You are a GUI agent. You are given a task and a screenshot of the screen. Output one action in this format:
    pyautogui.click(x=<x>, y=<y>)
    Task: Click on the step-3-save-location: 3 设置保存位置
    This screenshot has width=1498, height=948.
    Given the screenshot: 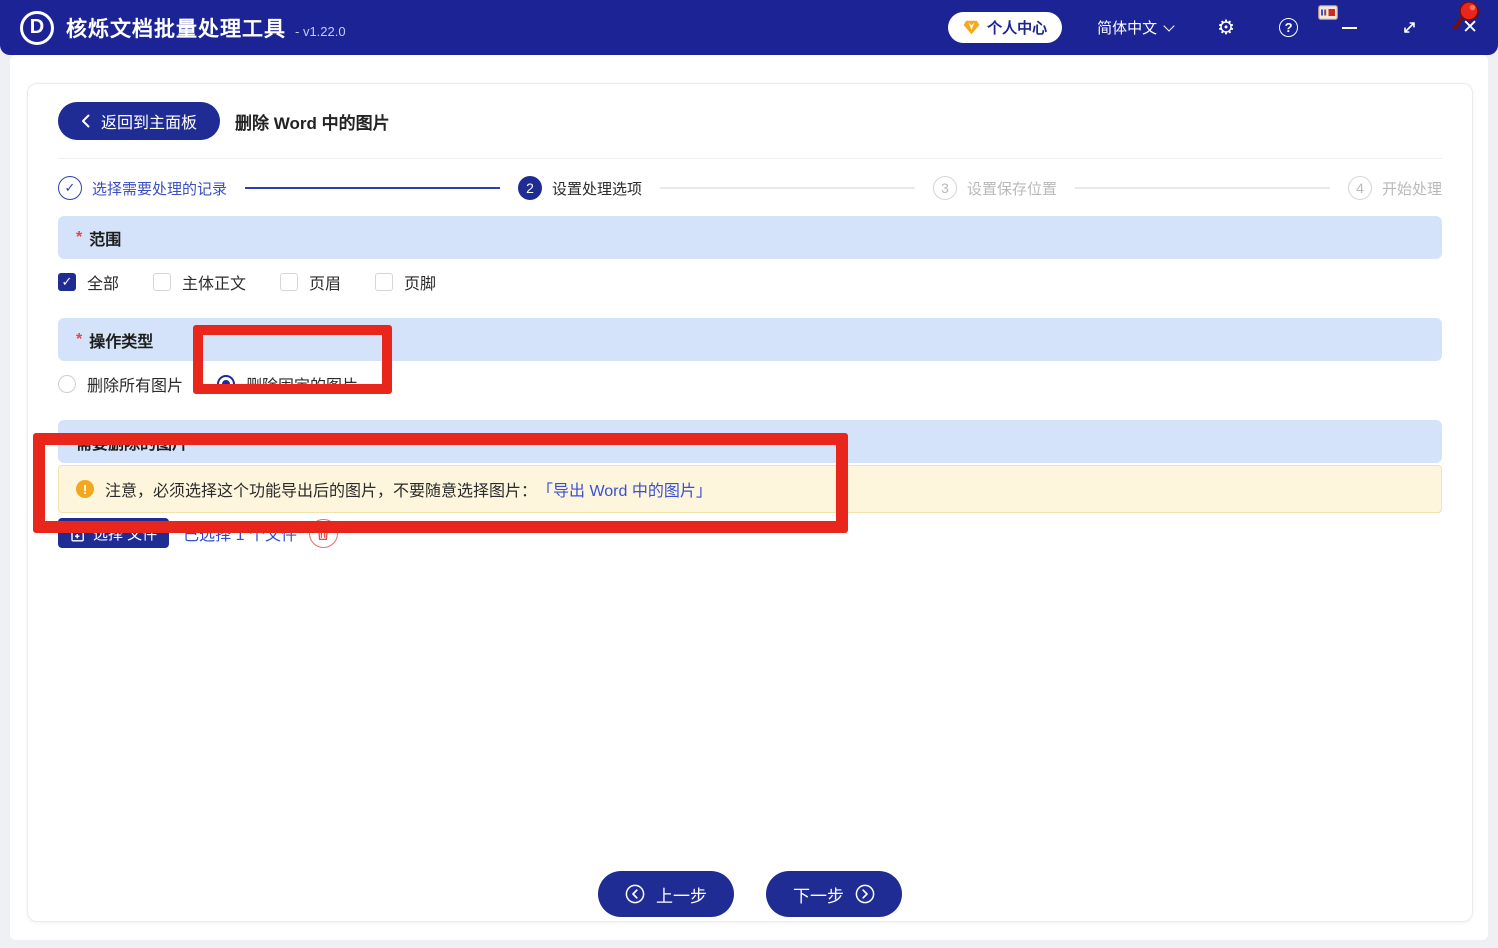 What is the action you would take?
    pyautogui.click(x=995, y=188)
    